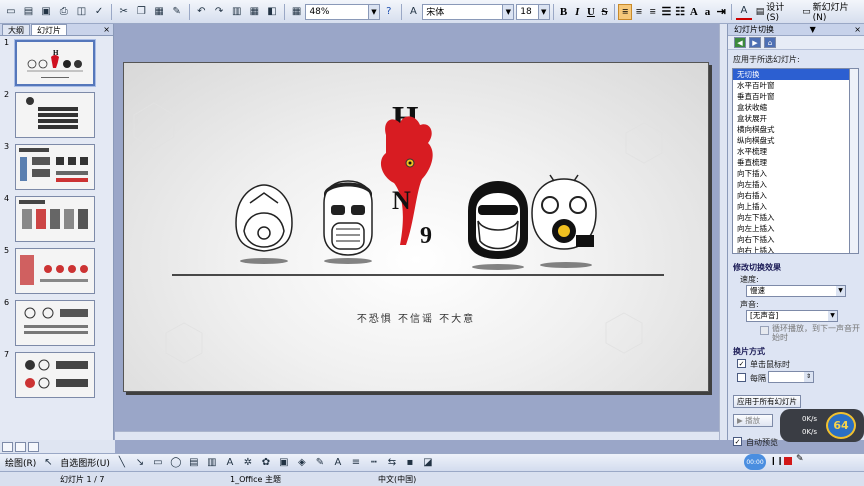 The height and width of the screenshot is (486, 864). I want to click on font-color-a-icon: A, so click(414, 12).